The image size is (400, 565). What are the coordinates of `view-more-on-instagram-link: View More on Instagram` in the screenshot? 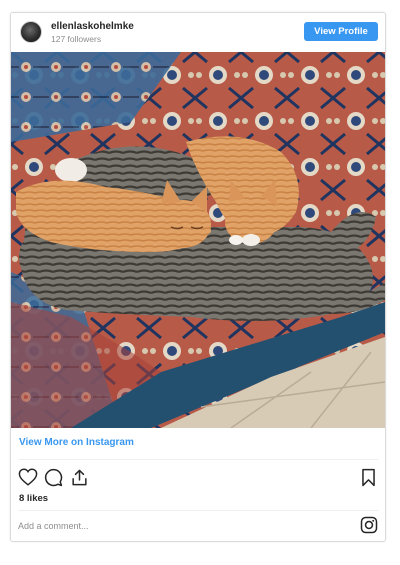 It's located at (76, 442).